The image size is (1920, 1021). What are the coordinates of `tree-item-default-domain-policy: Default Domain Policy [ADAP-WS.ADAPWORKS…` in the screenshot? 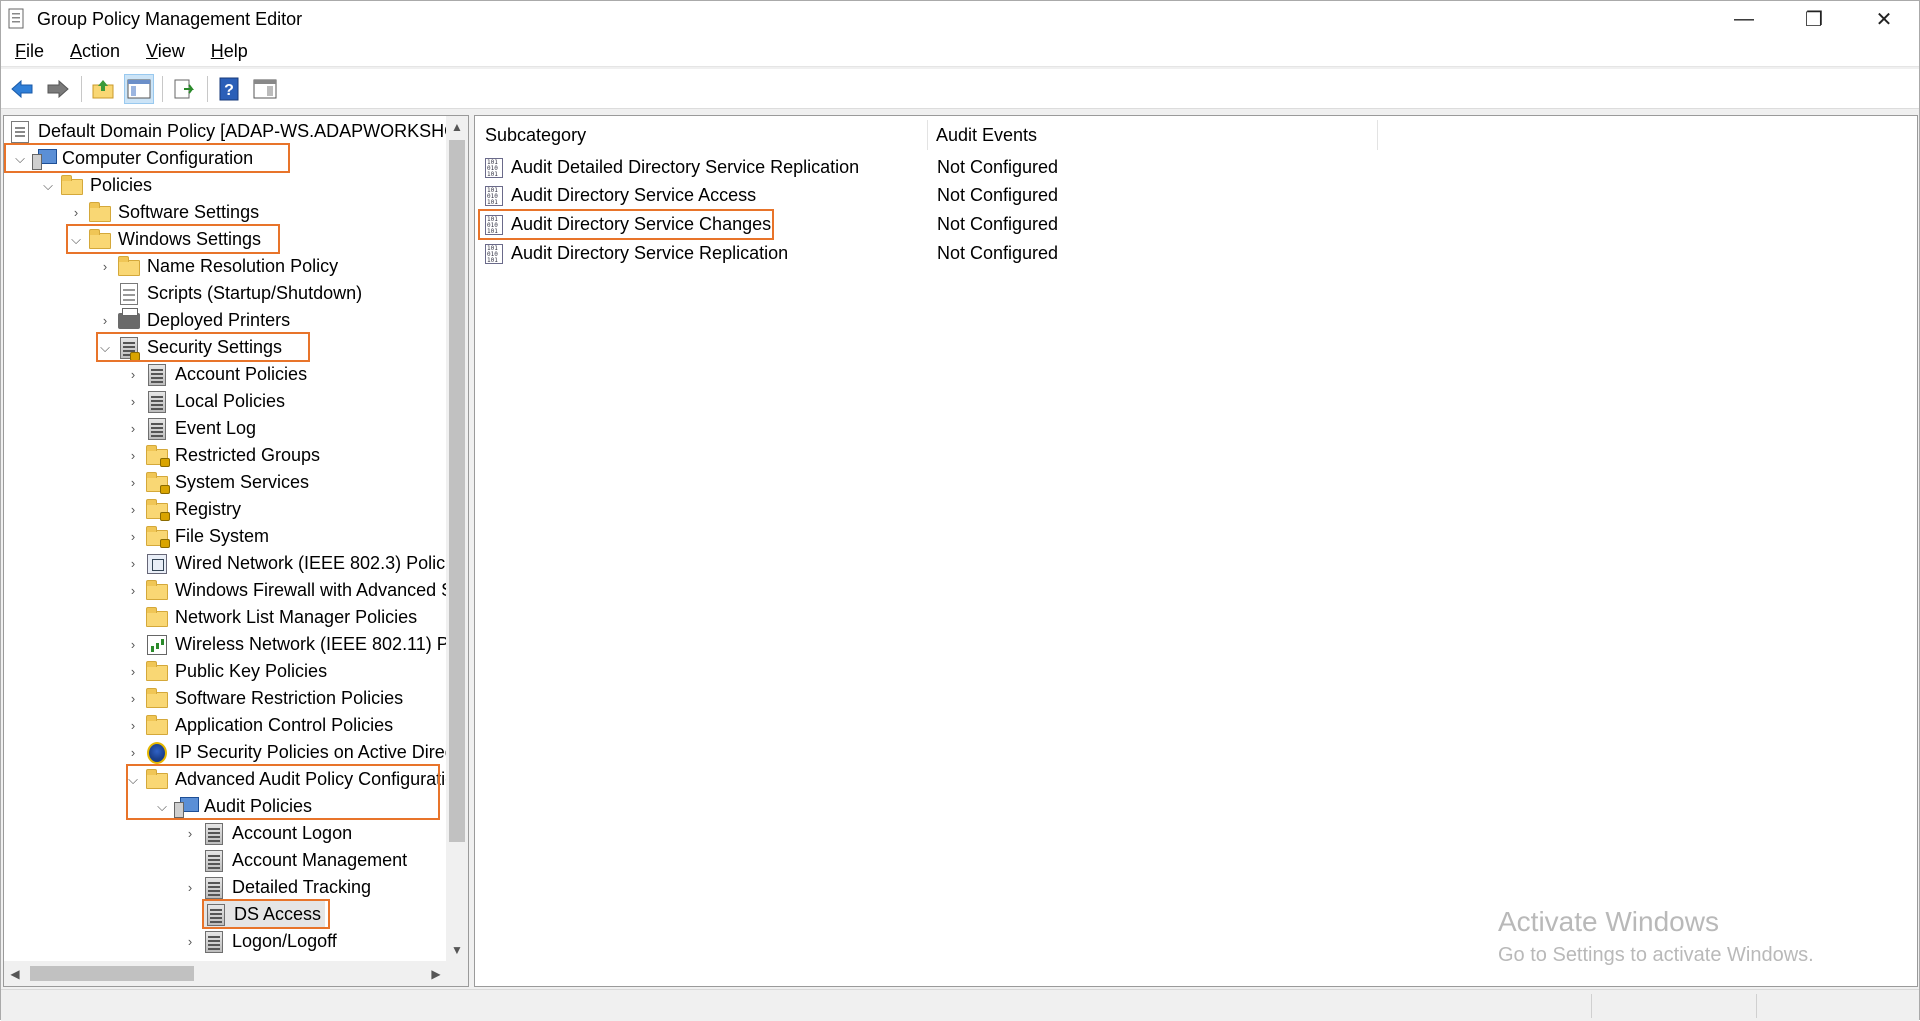 It's located at (227, 131).